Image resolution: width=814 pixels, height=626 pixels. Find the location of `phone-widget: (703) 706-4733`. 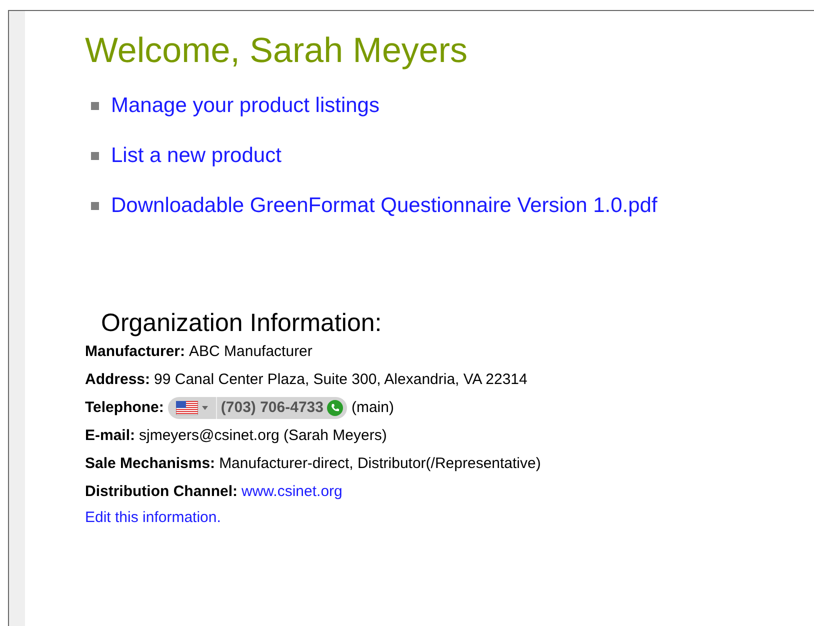

phone-widget: (703) 706-4733 is located at coordinates (258, 408).